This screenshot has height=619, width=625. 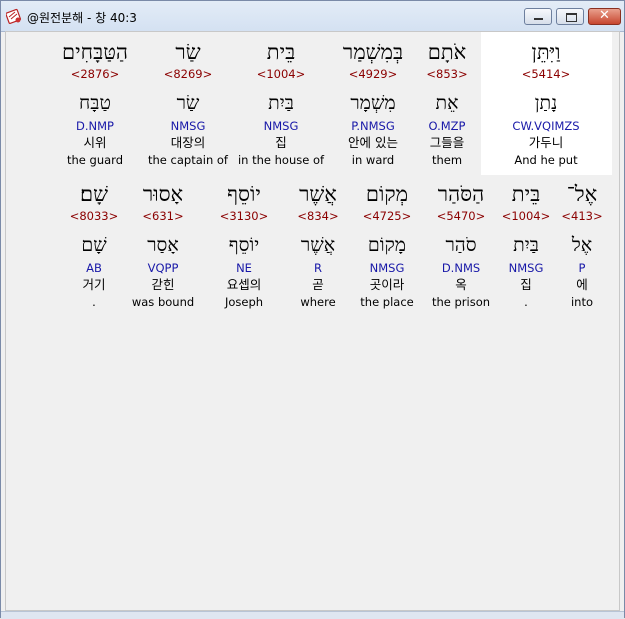 I want to click on korean-gloss: 옥, so click(x=461, y=284).